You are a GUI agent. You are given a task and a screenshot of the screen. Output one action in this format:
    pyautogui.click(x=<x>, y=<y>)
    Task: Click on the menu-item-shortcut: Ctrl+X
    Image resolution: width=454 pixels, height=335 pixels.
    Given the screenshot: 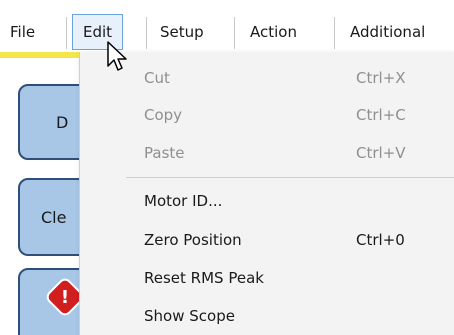 What is the action you would take?
    pyautogui.click(x=381, y=78)
    